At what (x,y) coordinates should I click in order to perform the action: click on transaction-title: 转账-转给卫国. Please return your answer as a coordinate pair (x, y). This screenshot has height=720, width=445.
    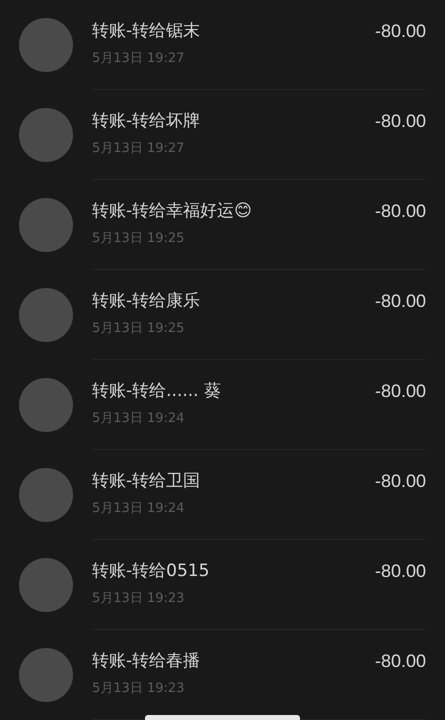
    Looking at the image, I should click on (146, 480).